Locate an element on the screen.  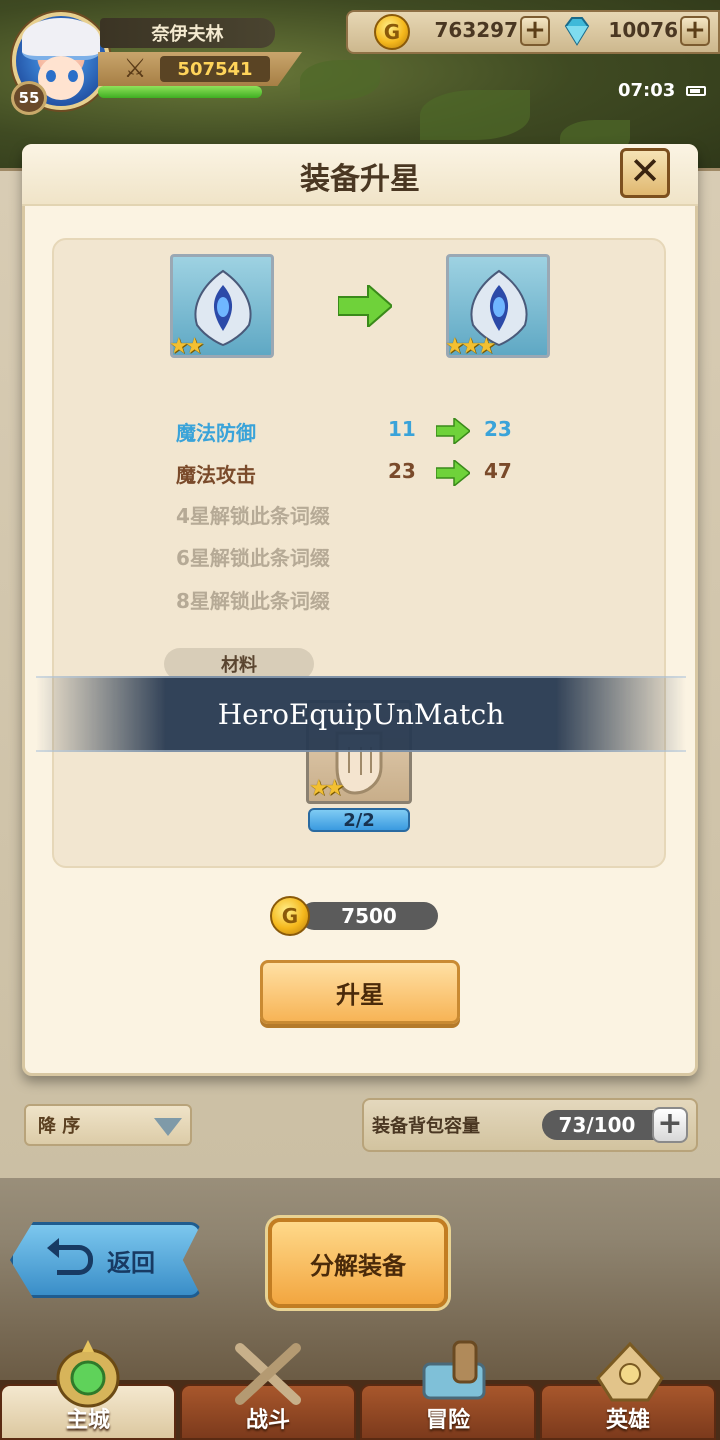
decompose-equipment-button: 分解装备 is located at coordinates (358, 1263).